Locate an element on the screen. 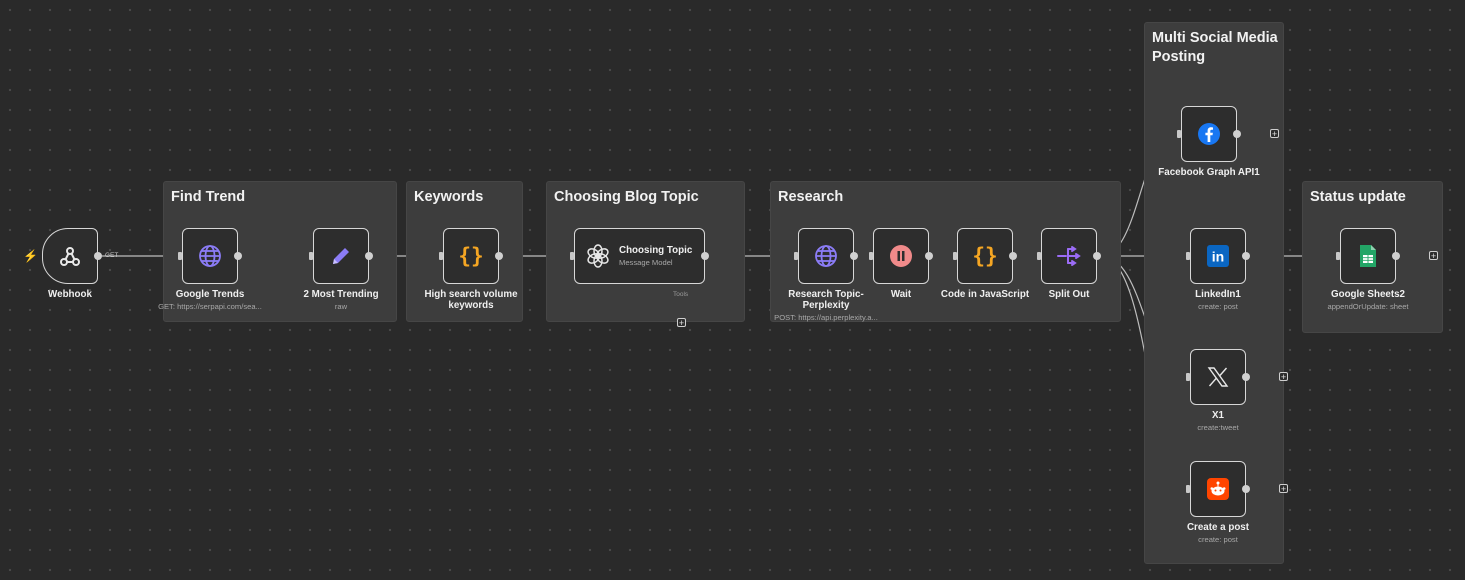 The width and height of the screenshot is (1465, 580). node-x1 is located at coordinates (1218, 377).